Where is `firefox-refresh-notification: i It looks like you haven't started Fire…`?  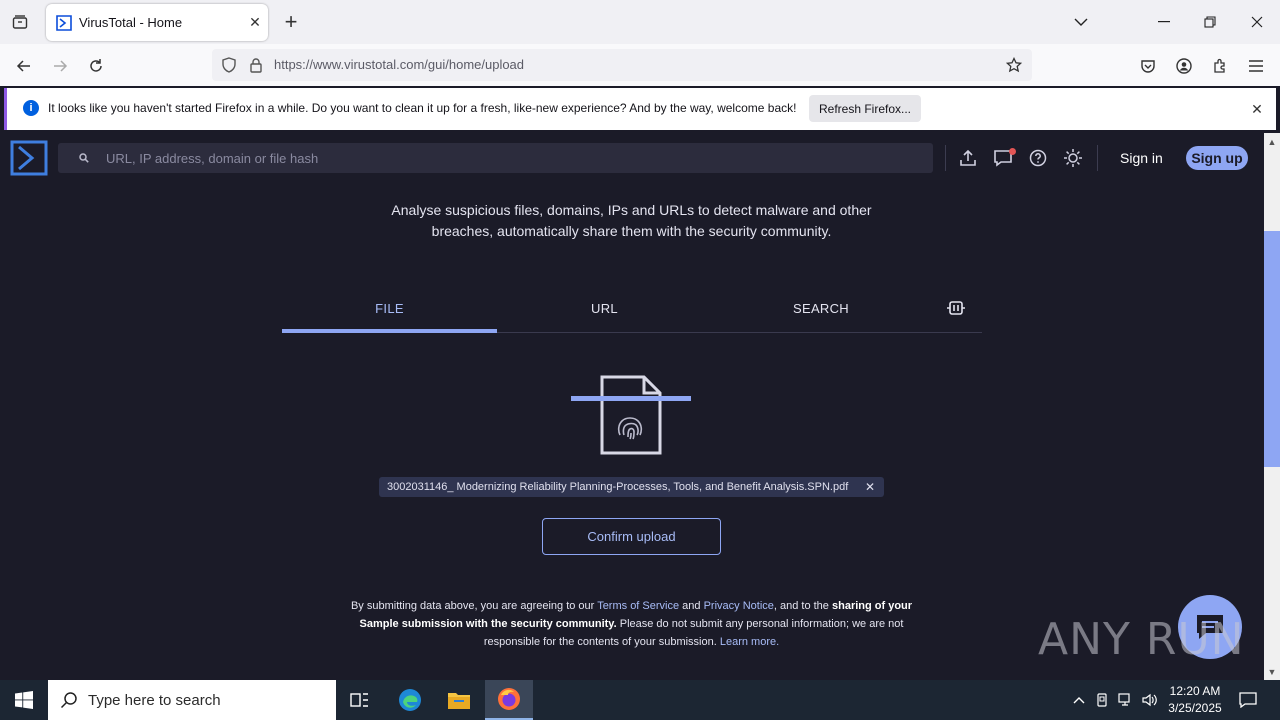
firefox-refresh-notification: i It looks like you haven't started Fire… is located at coordinates (640, 109).